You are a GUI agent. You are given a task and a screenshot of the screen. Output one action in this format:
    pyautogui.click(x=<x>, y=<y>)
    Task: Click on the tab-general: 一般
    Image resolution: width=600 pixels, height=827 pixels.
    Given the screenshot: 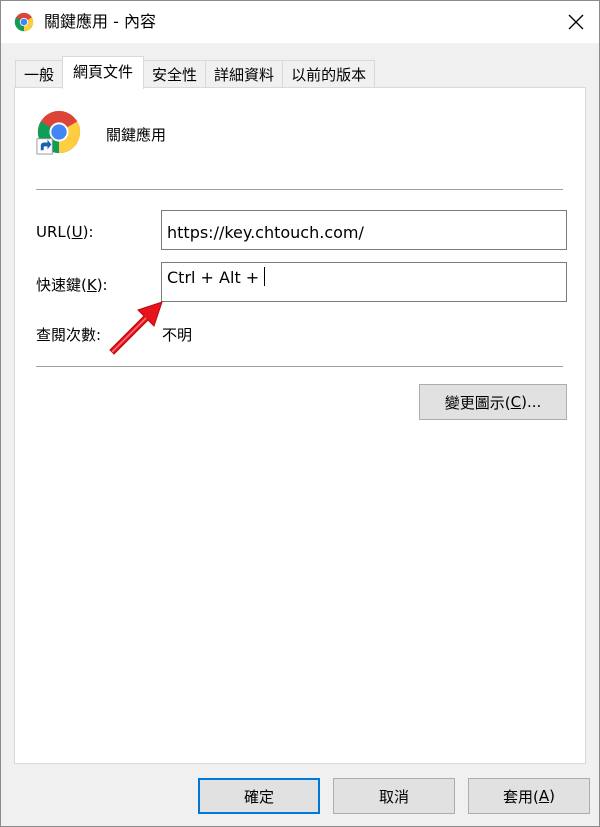 What is the action you would take?
    pyautogui.click(x=39, y=74)
    